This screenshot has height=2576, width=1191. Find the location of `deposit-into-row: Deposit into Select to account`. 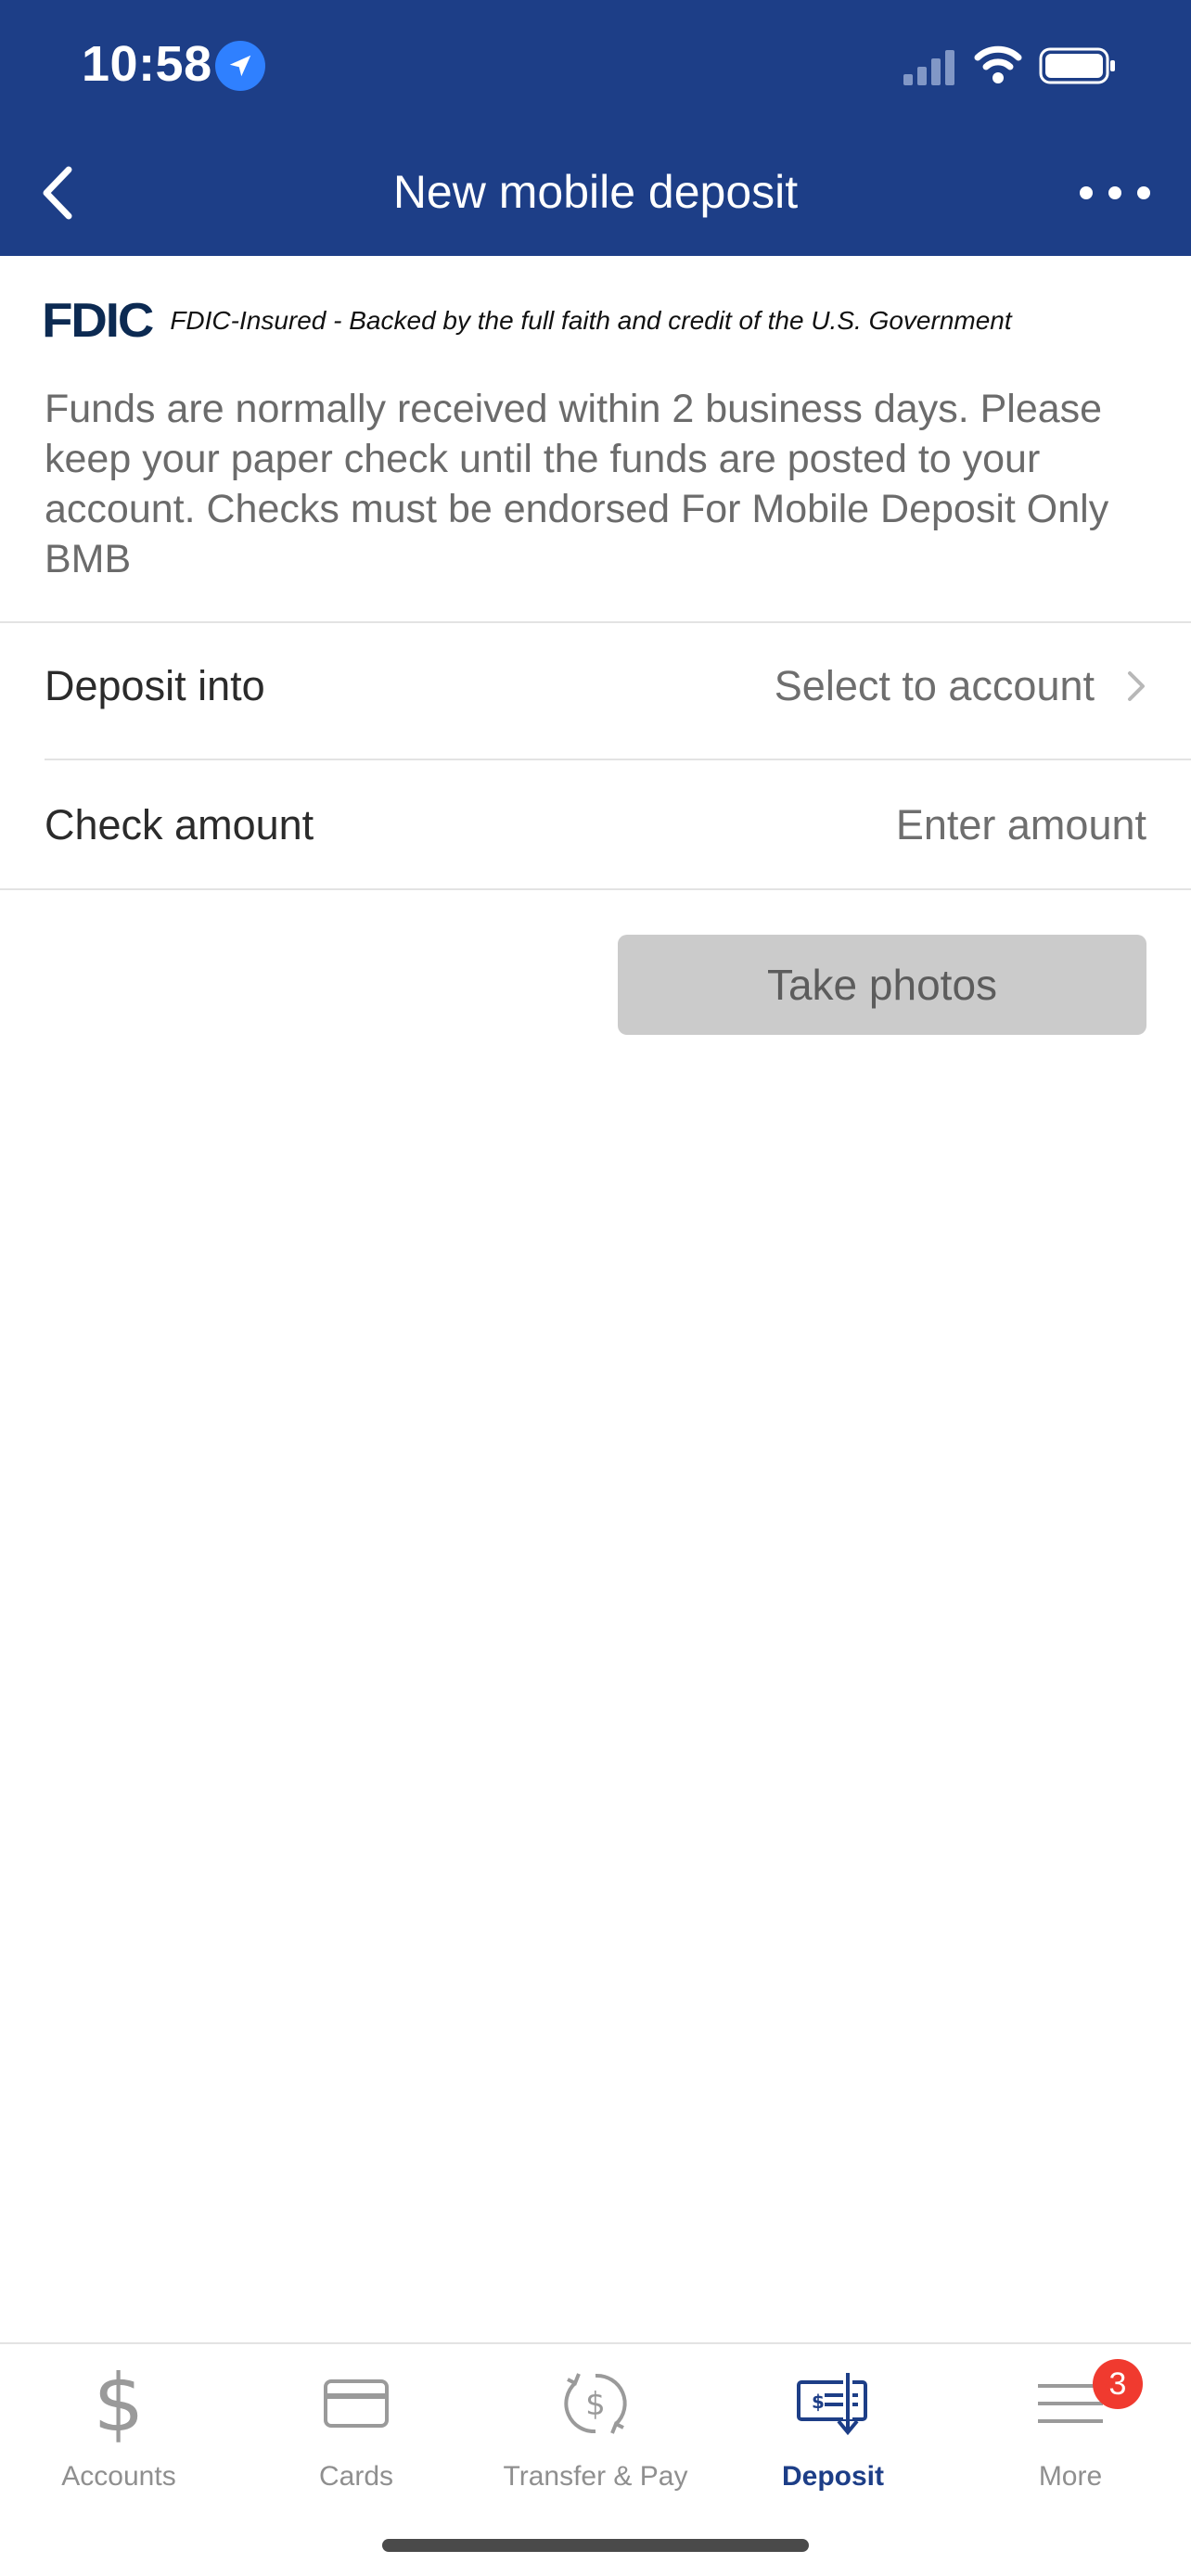

deposit-into-row: Deposit into Select to account is located at coordinates (595, 686).